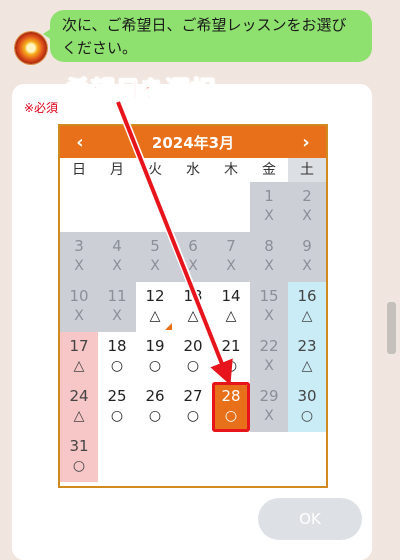  I want to click on day-number: 21, so click(231, 346).